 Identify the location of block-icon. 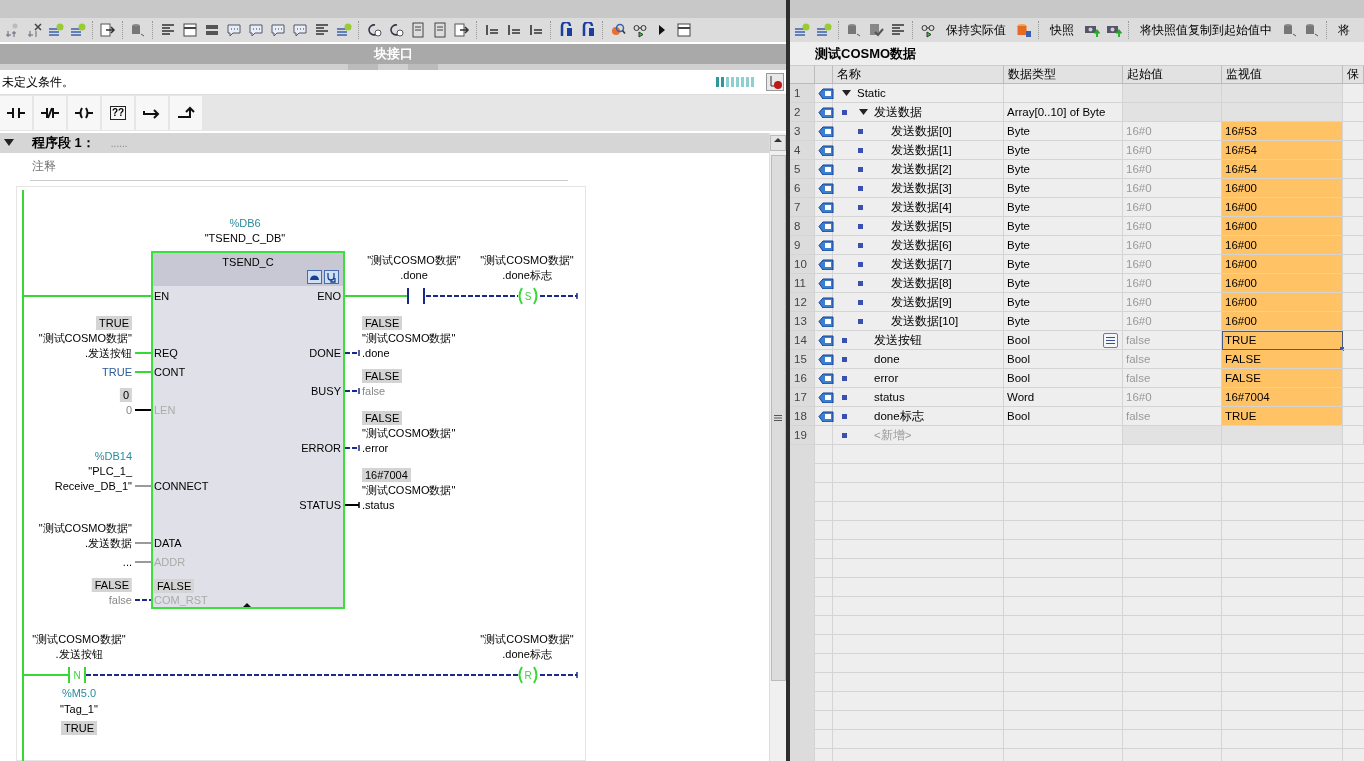
(314, 277).